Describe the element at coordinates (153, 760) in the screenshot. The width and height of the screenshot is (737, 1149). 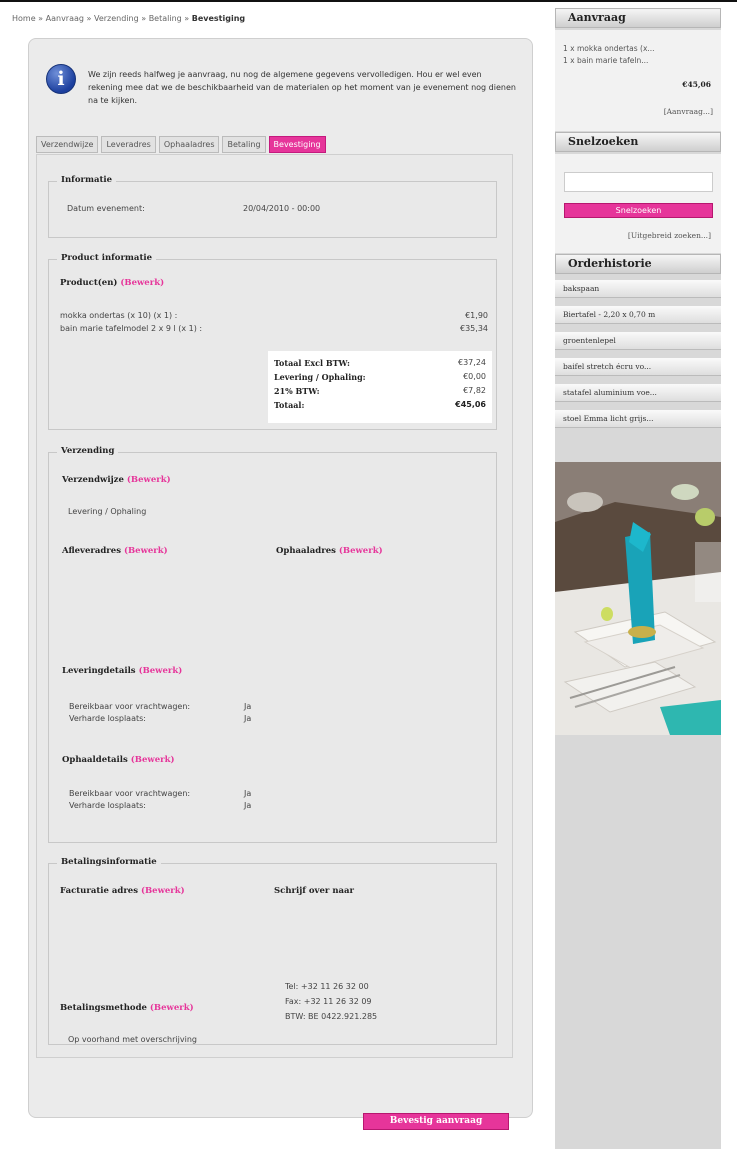
I see `edit-pickup-details-link: (Bewerk)` at that location.